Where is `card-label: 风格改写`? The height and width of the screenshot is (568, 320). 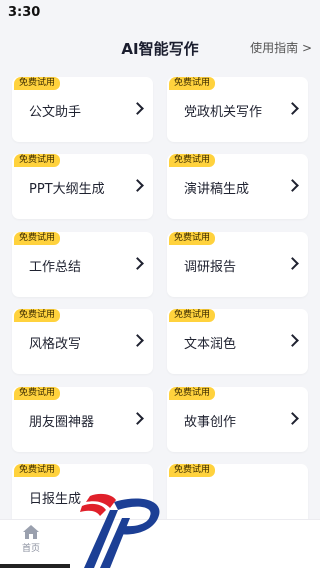 card-label: 风格改写 is located at coordinates (55, 344).